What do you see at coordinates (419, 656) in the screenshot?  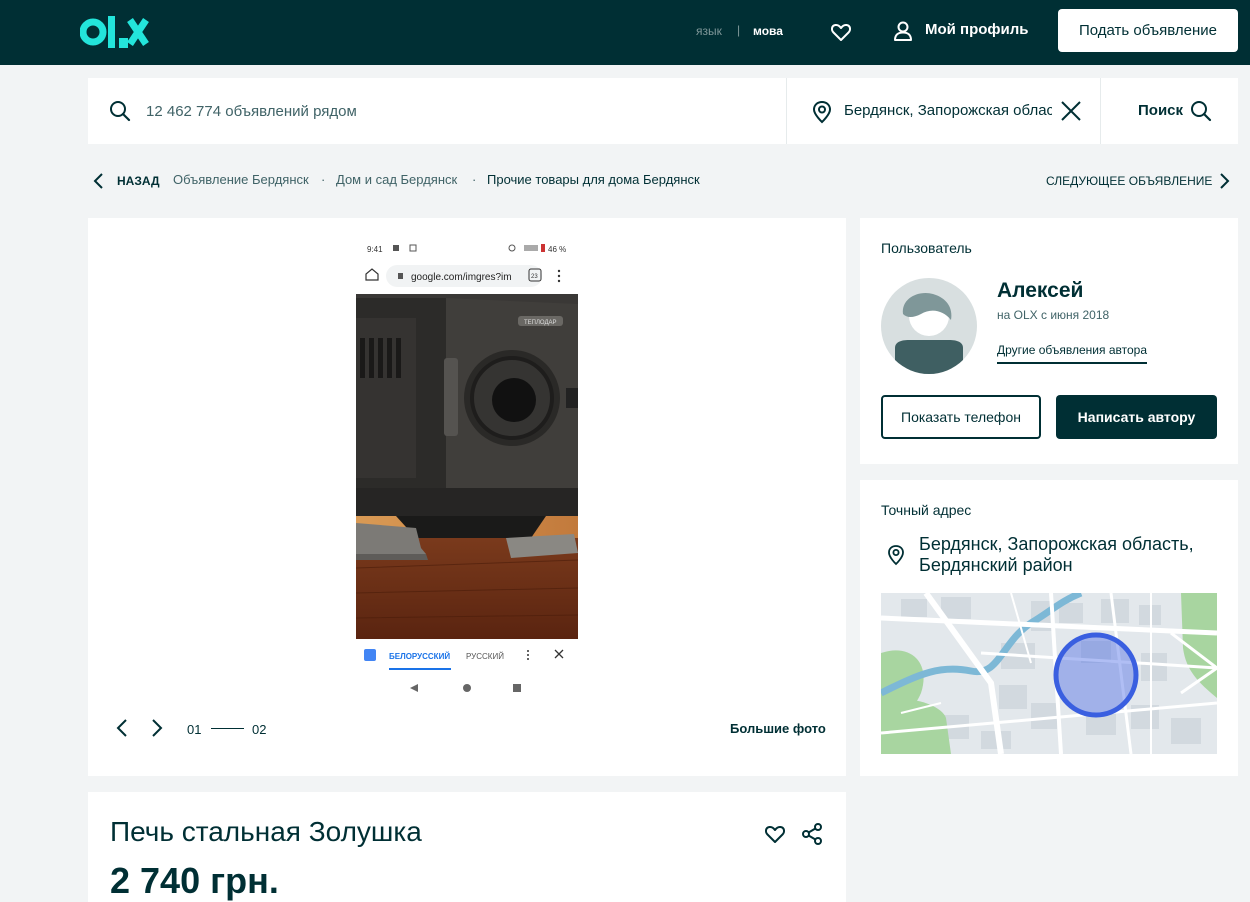 I see `translate-lang-active: БЕЛОРУССКИЙ` at bounding box center [419, 656].